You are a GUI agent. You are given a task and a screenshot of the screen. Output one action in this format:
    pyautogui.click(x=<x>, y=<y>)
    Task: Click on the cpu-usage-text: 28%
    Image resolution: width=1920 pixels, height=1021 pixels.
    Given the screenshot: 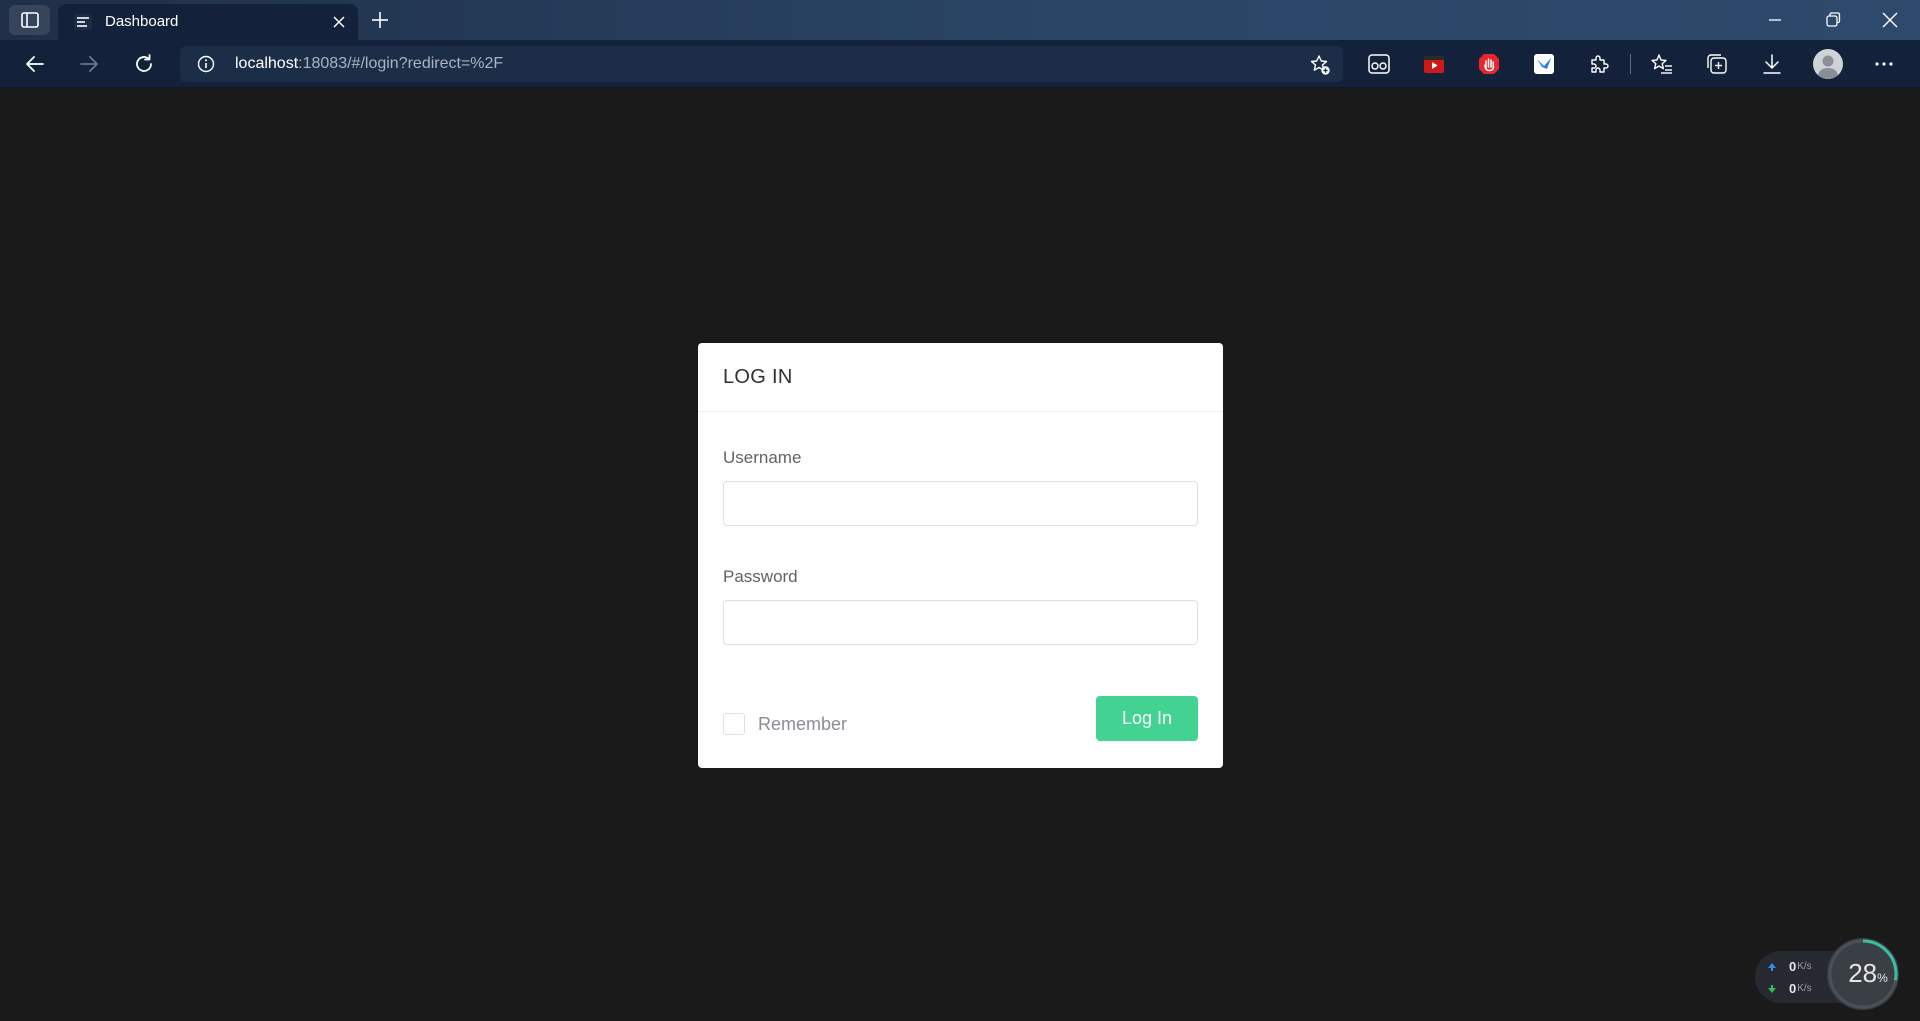 What is the action you would take?
    pyautogui.click(x=1868, y=973)
    